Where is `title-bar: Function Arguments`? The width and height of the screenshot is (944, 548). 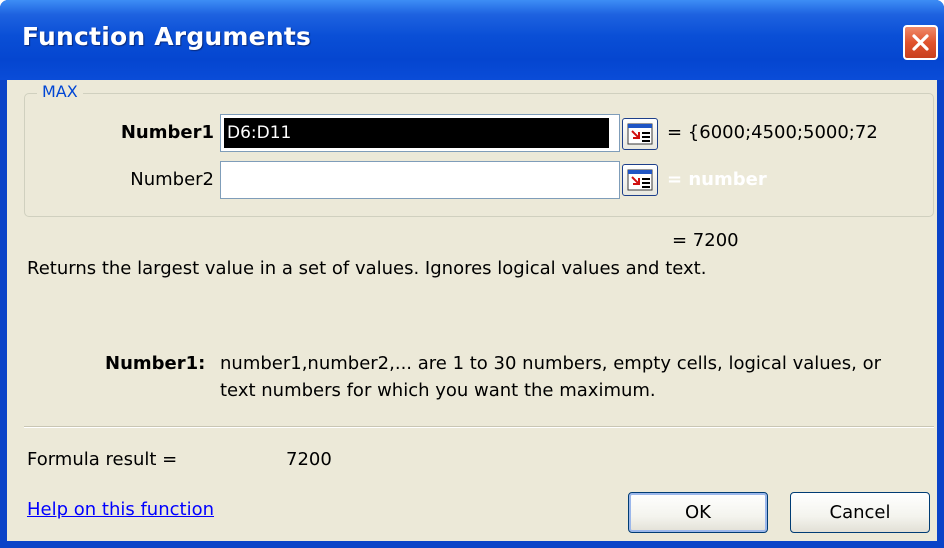 title-bar: Function Arguments is located at coordinates (472, 40).